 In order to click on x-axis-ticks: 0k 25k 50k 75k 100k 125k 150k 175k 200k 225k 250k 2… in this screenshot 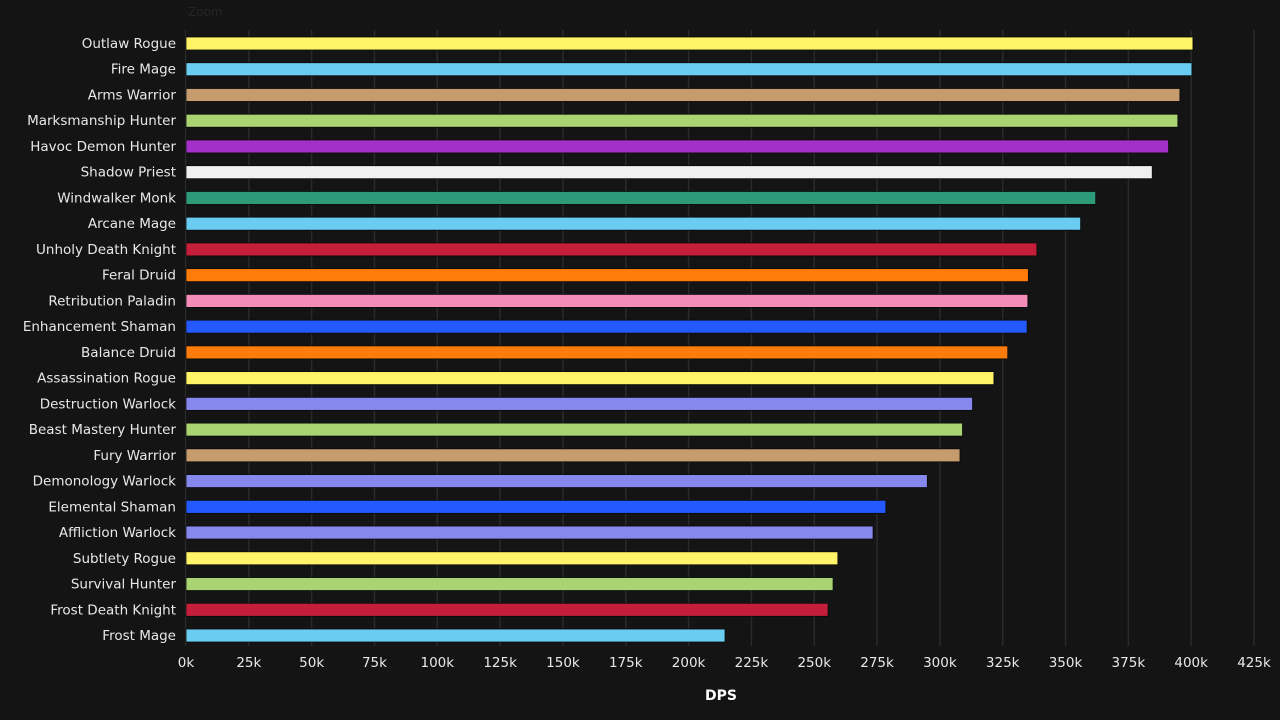, I will do `click(724, 663)`.